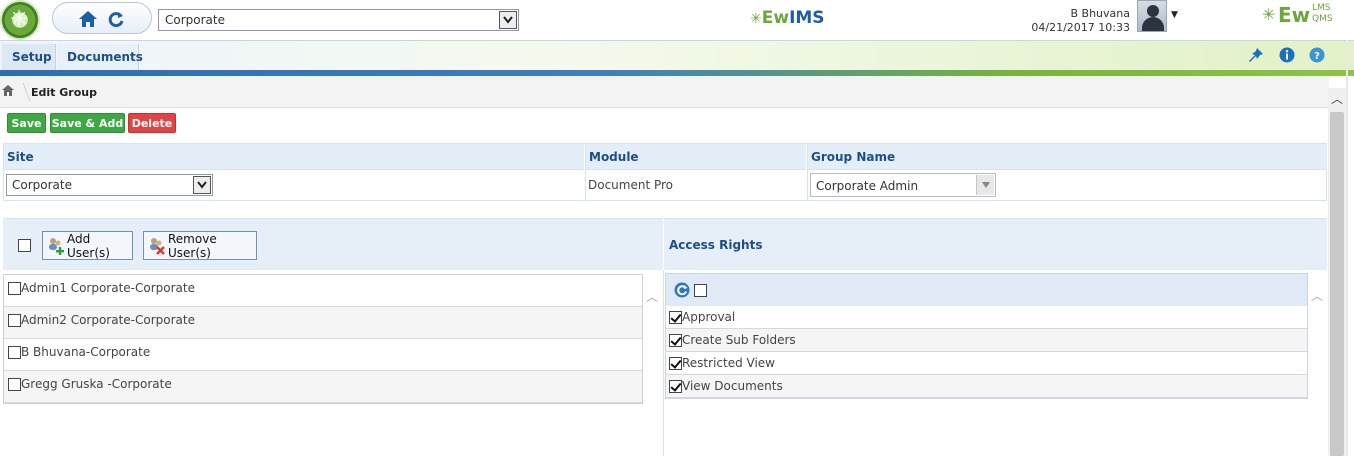 Image resolution: width=1354 pixels, height=456 pixels. I want to click on user-name-label: Admin2 Corporate-Corporate, so click(108, 320).